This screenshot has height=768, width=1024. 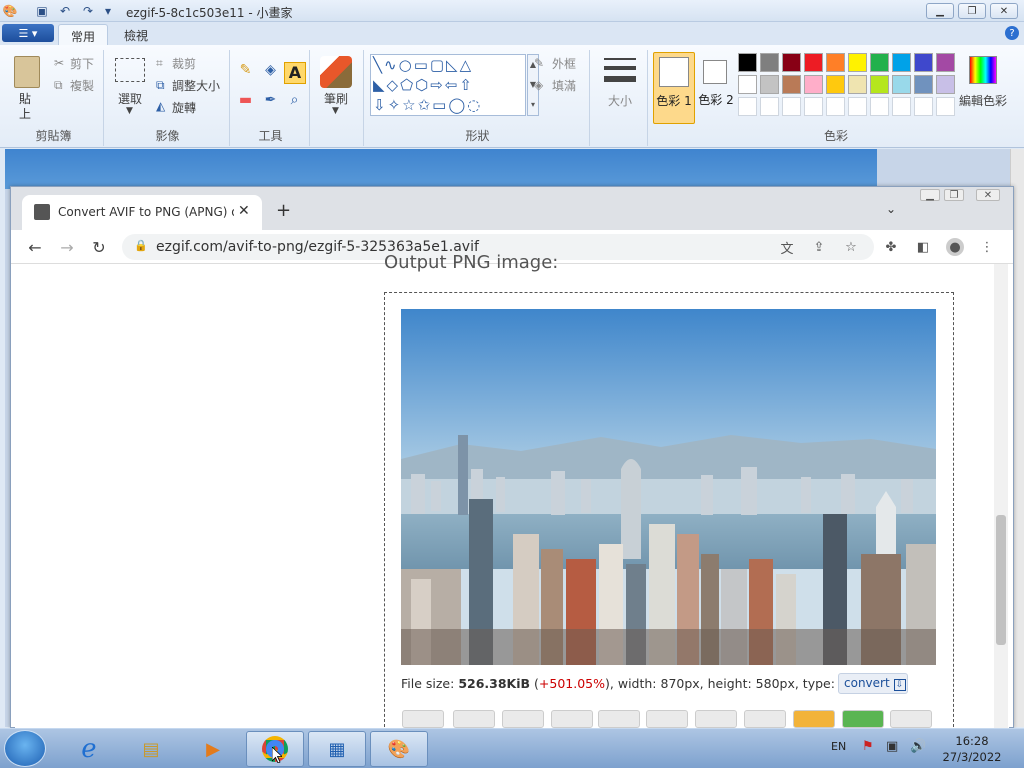 What do you see at coordinates (523, 719) in the screenshot?
I see `edit-tool-optimize` at bounding box center [523, 719].